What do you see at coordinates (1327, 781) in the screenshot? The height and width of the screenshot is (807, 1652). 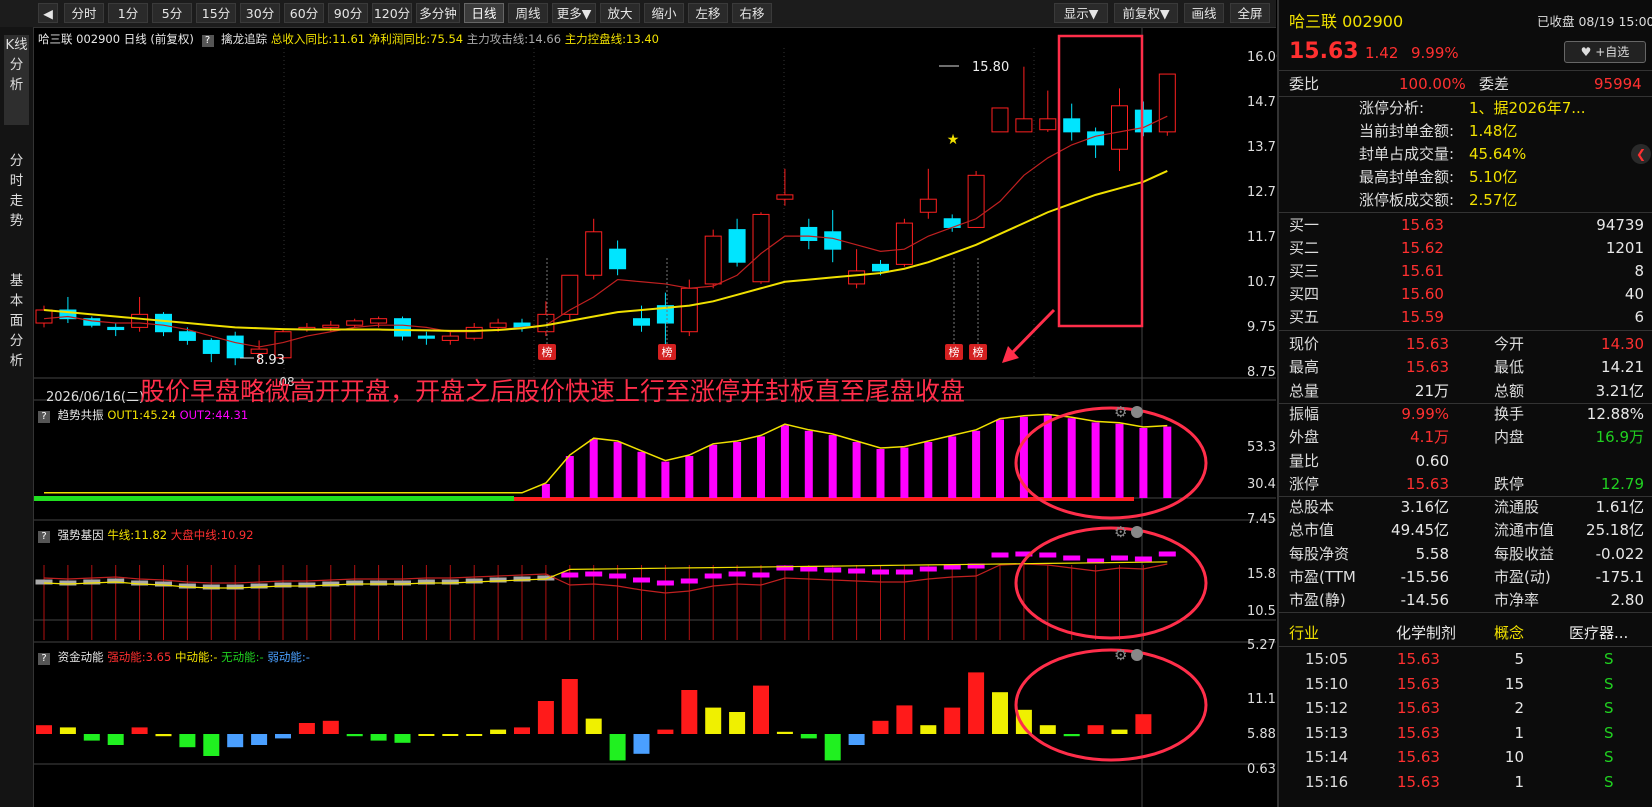 I see `tick-time: 15:16` at bounding box center [1327, 781].